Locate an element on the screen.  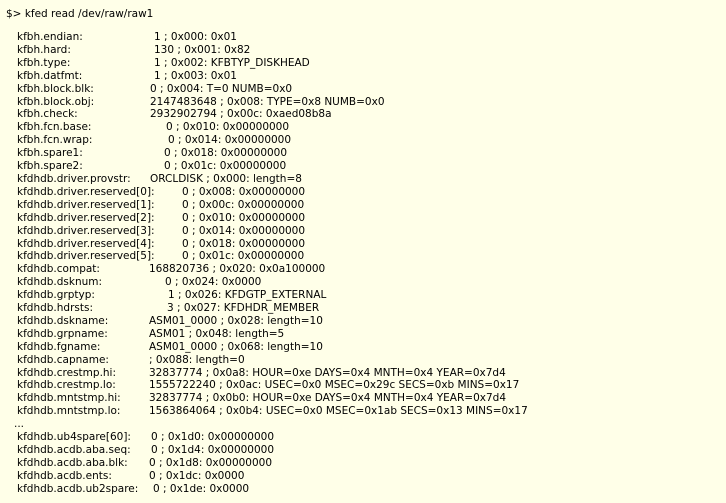
field-name: kfdhdb.acdb.aba.seq: is located at coordinates (74, 450).